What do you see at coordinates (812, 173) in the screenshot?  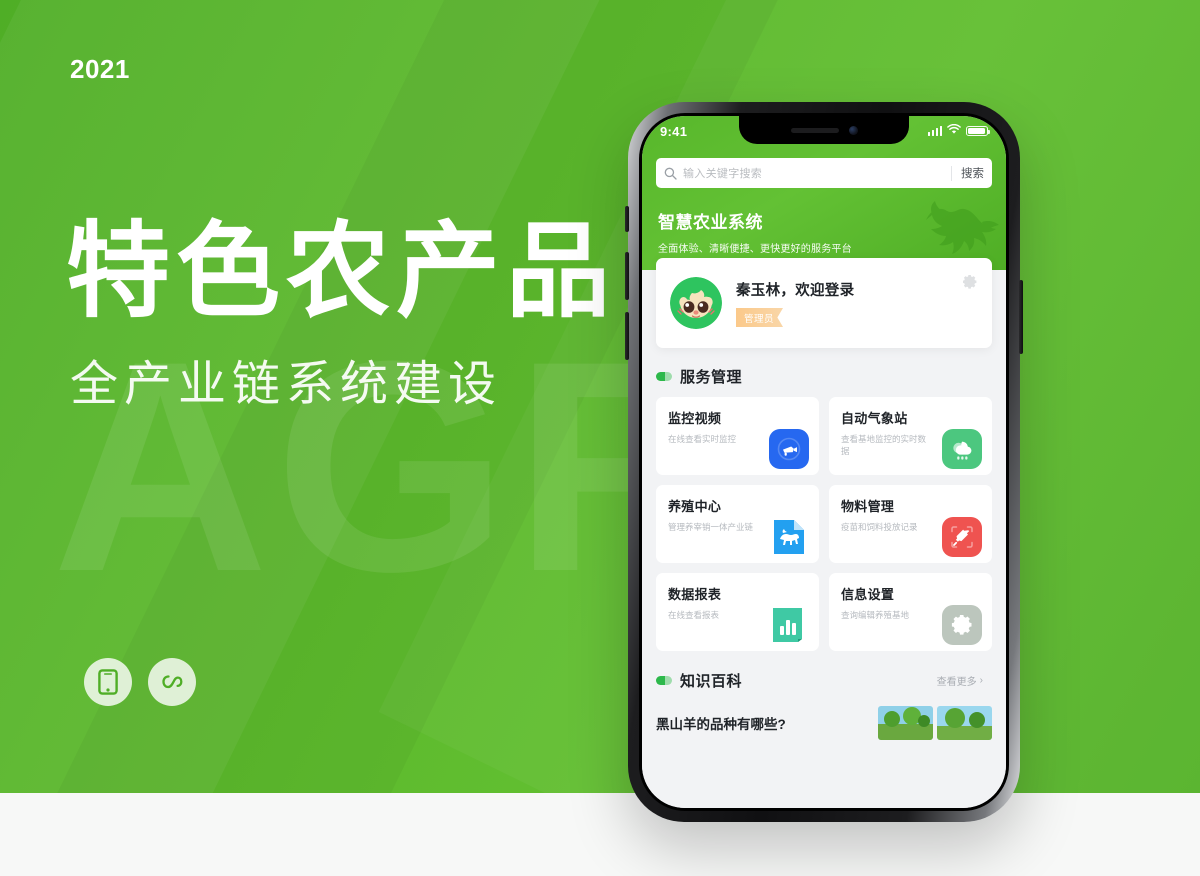 I see `search-input: 输入关键字搜索` at bounding box center [812, 173].